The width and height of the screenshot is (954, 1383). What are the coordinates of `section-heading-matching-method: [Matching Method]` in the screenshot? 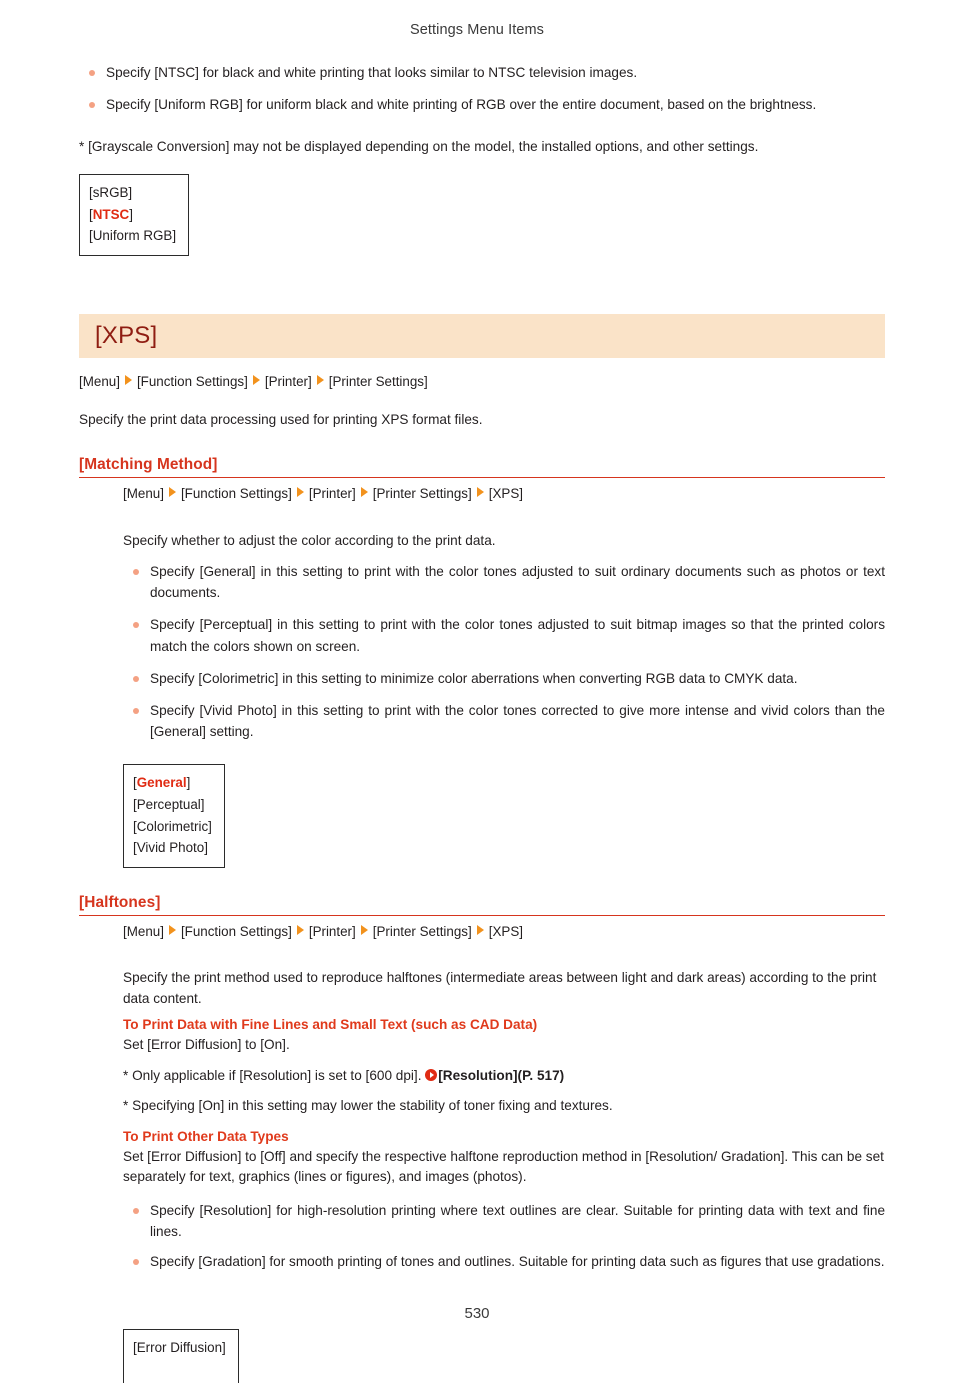 It's located at (482, 467).